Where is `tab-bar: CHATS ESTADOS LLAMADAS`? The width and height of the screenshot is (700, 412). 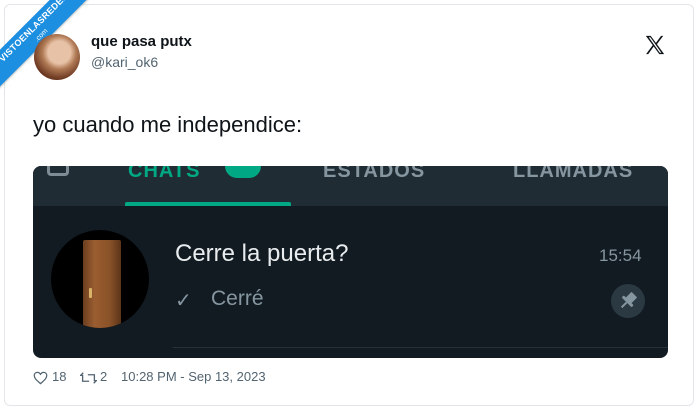
tab-bar: CHATS ESTADOS LLAMADAS is located at coordinates (350, 186).